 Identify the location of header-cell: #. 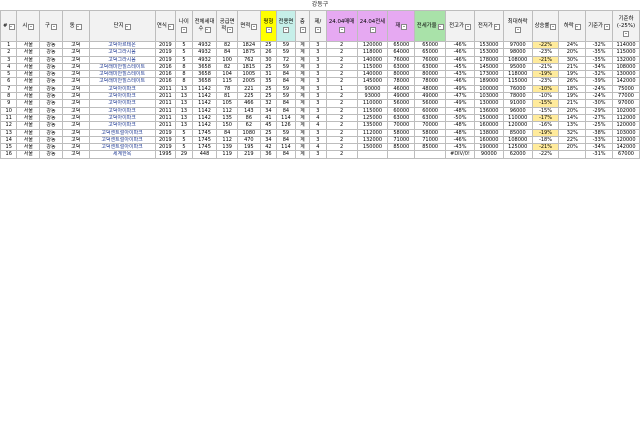
(9, 26).